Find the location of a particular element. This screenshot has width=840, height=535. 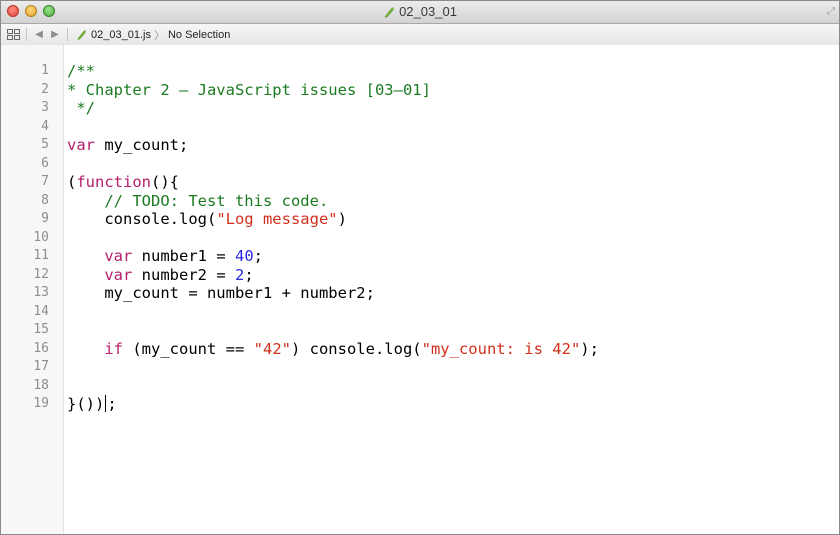

code-line: 5 var my_count; is located at coordinates (420, 145).